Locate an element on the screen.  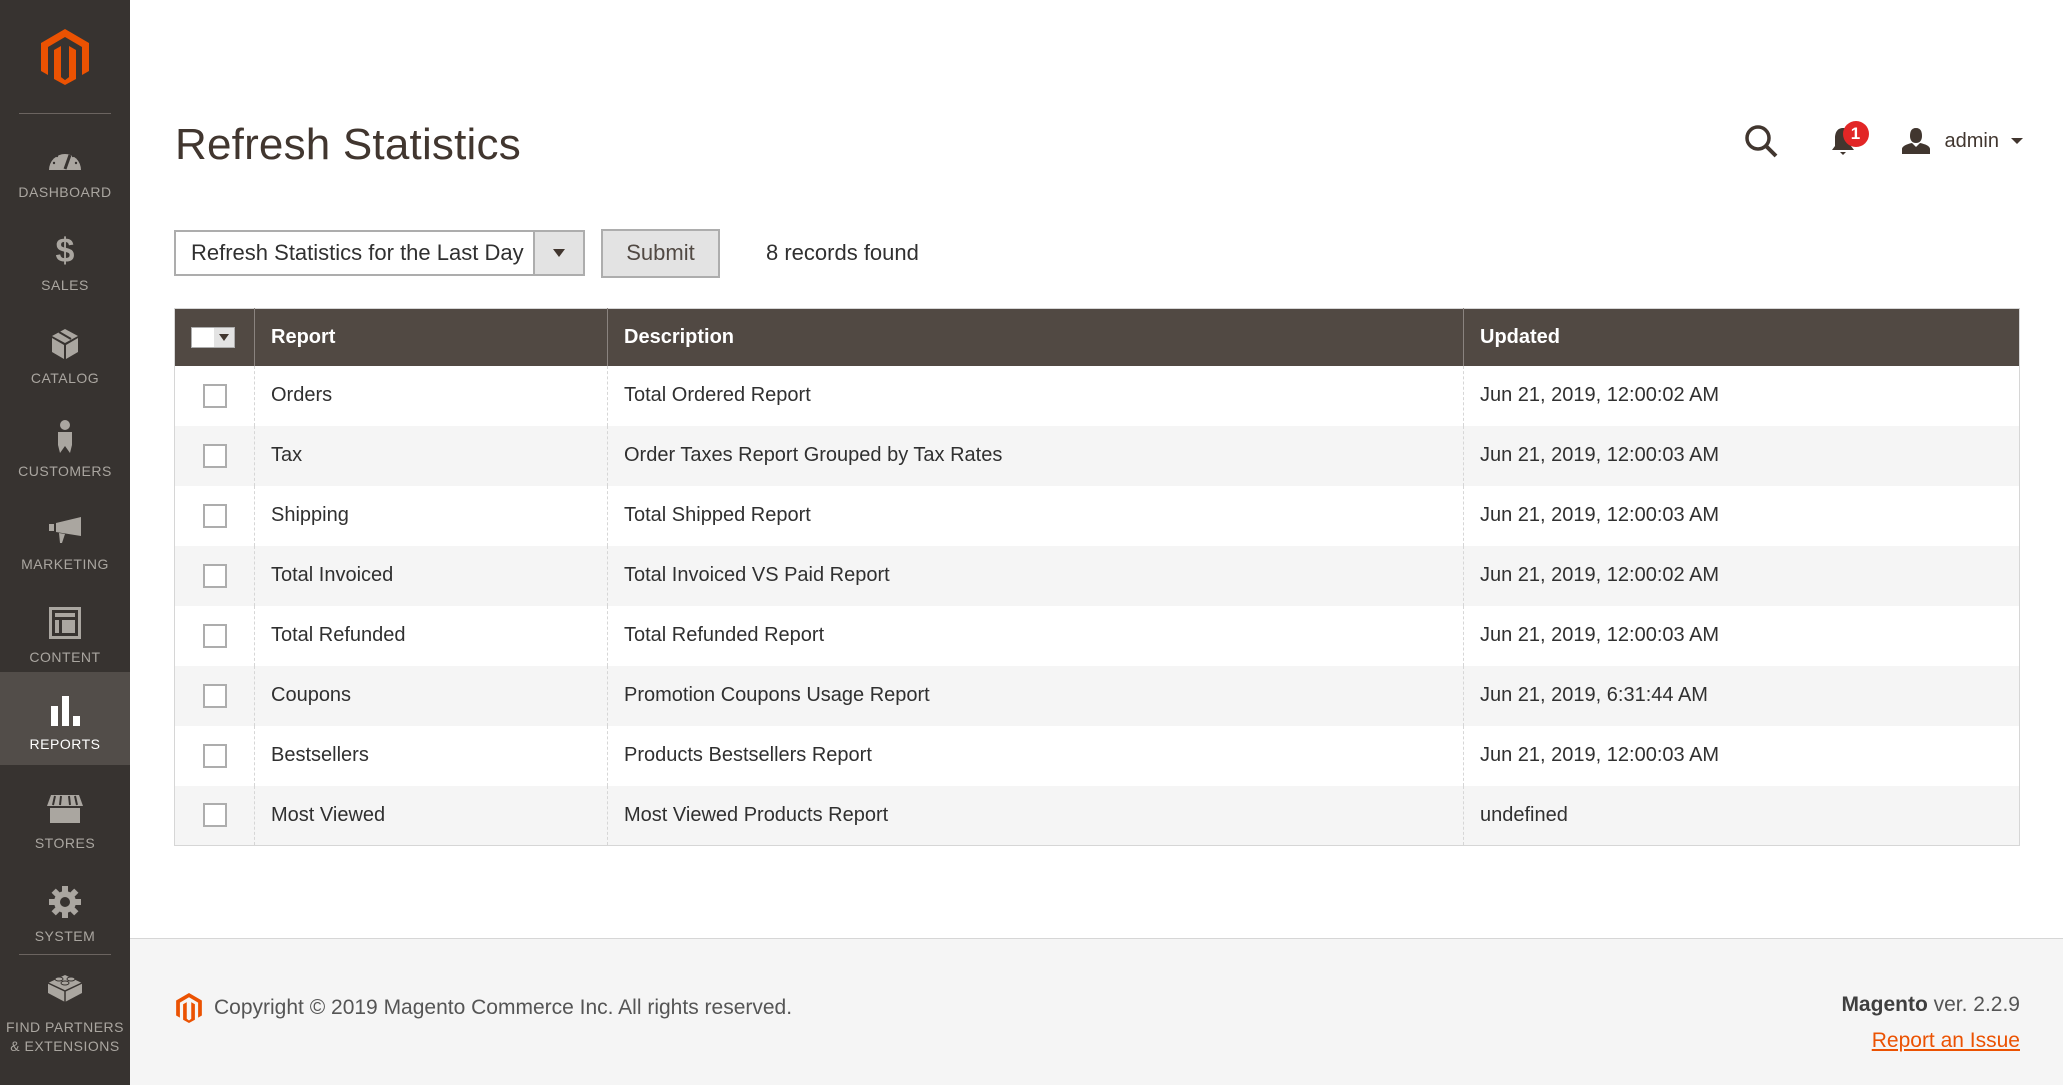
admin-user-menu: admin is located at coordinates (1962, 141).